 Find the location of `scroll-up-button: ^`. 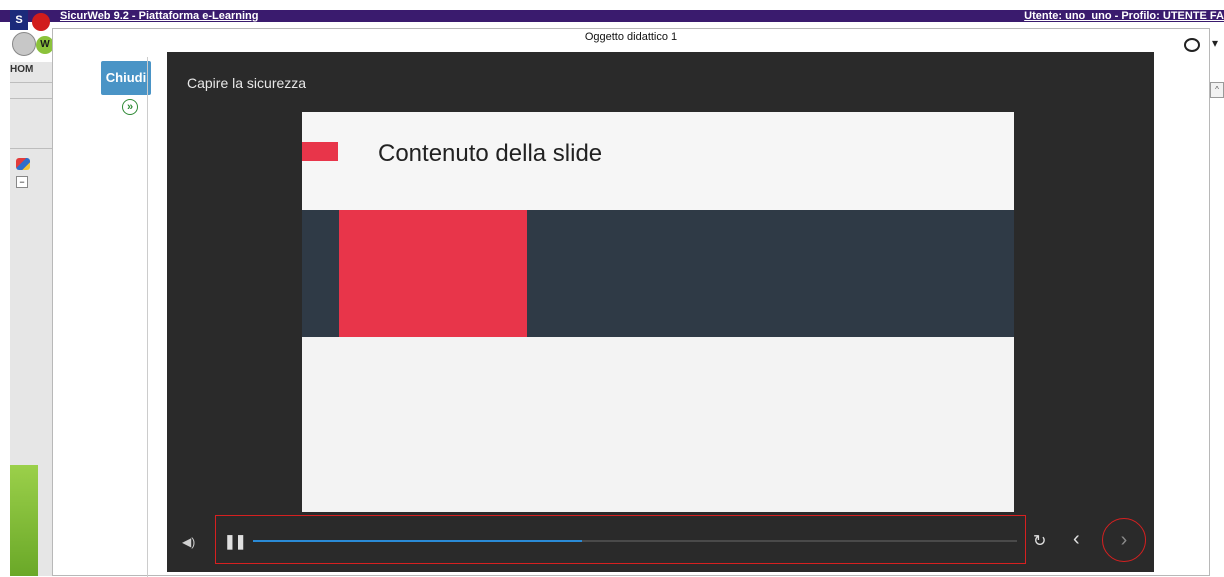

scroll-up-button: ^ is located at coordinates (1217, 90).